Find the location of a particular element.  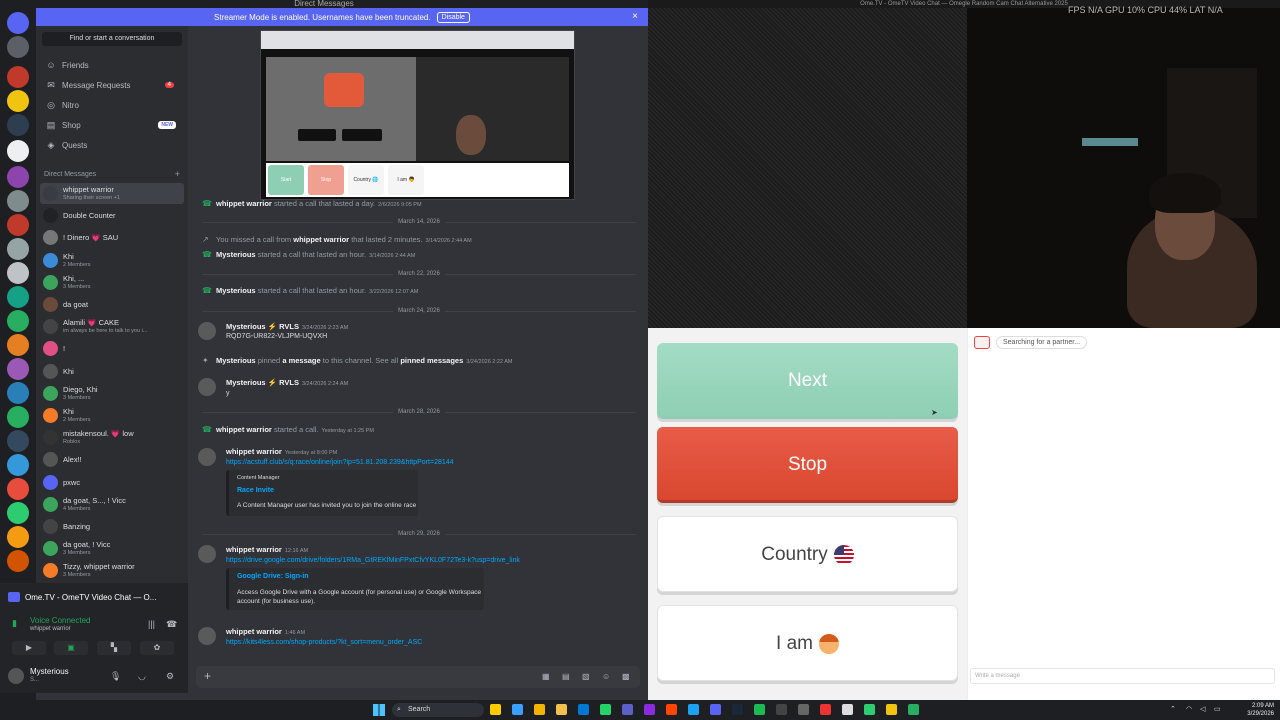

embed-title: Race Invite is located at coordinates (255, 490).